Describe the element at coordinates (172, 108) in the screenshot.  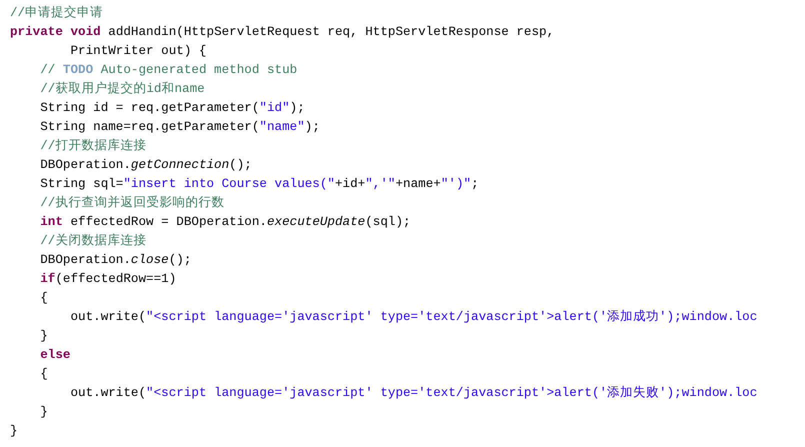
I see `code-line: String id = req.getParameter("id");` at that location.